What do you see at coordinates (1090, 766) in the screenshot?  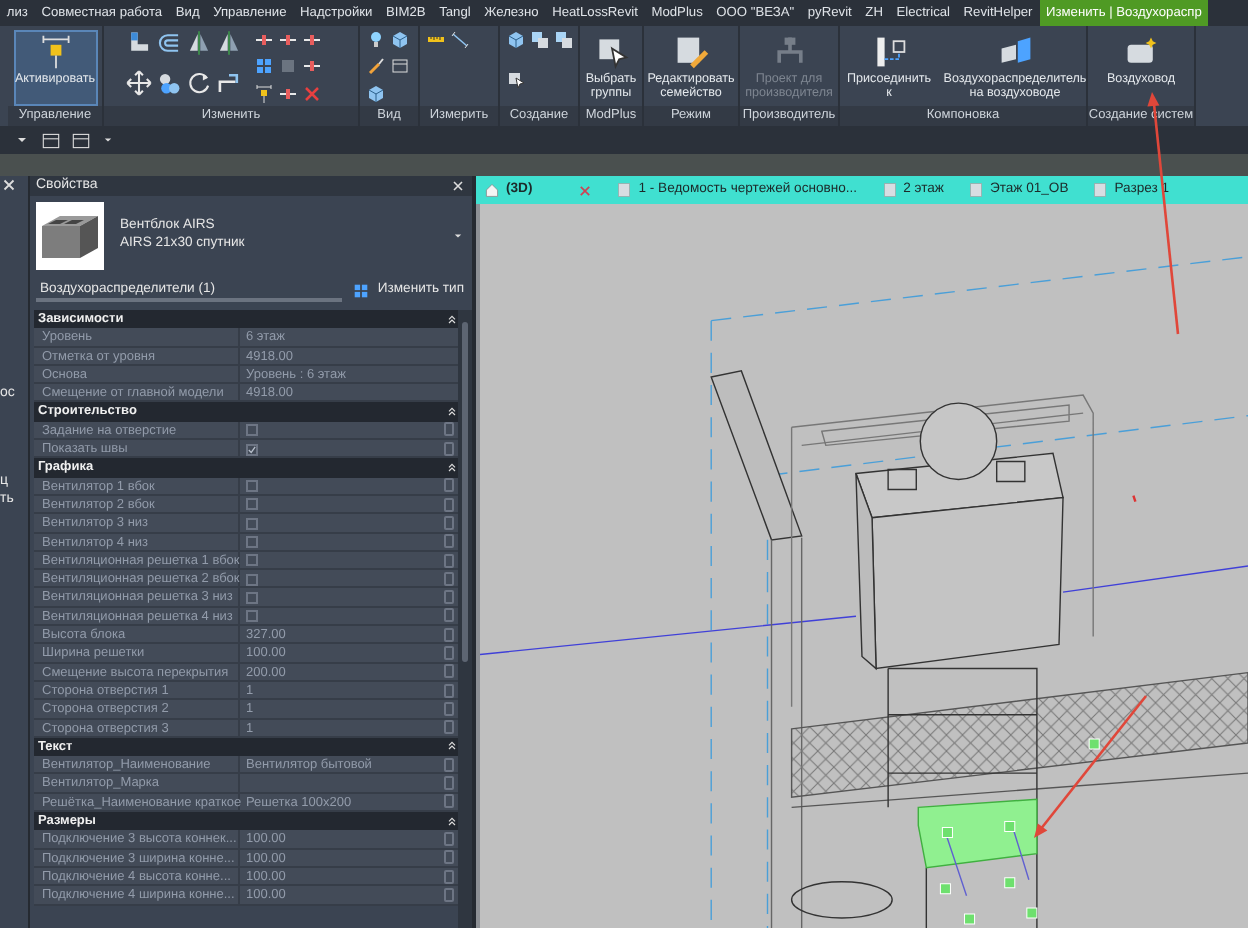 I see `annotation-arrow` at bounding box center [1090, 766].